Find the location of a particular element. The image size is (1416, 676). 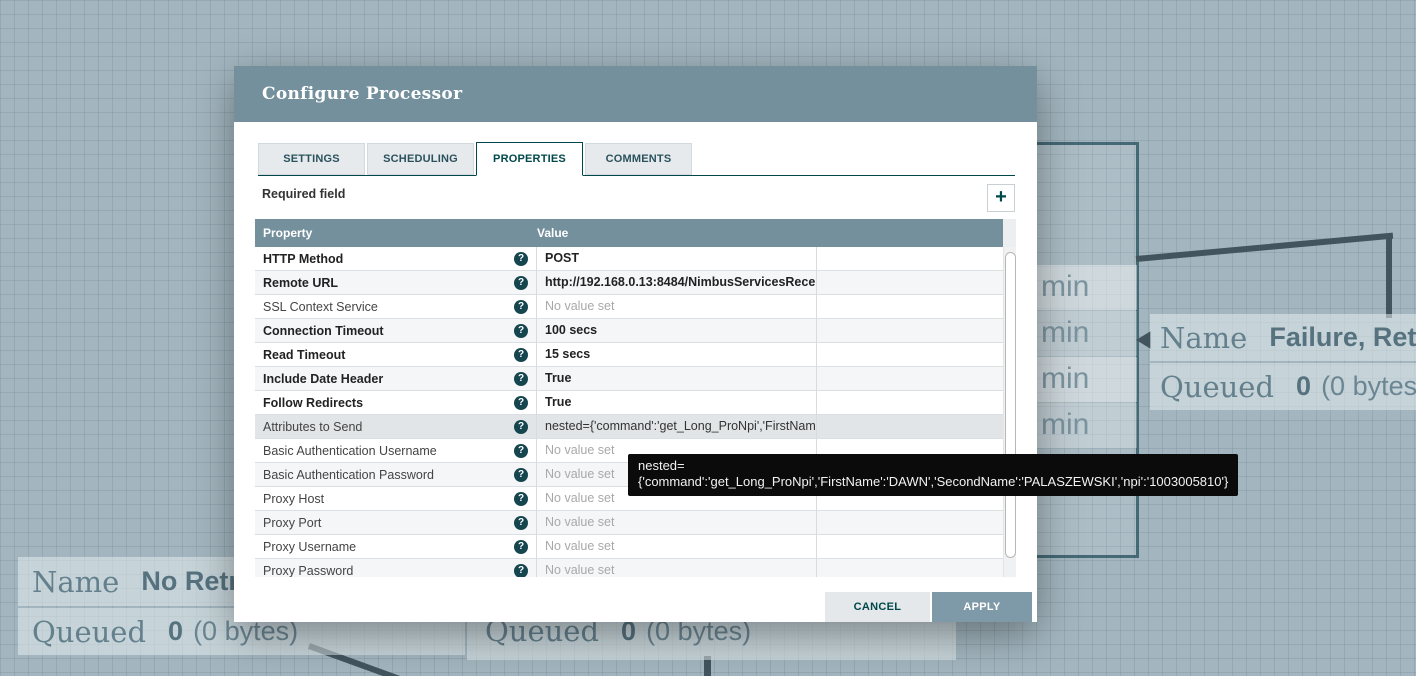

property-name: Proxy Username is located at coordinates (310, 546).